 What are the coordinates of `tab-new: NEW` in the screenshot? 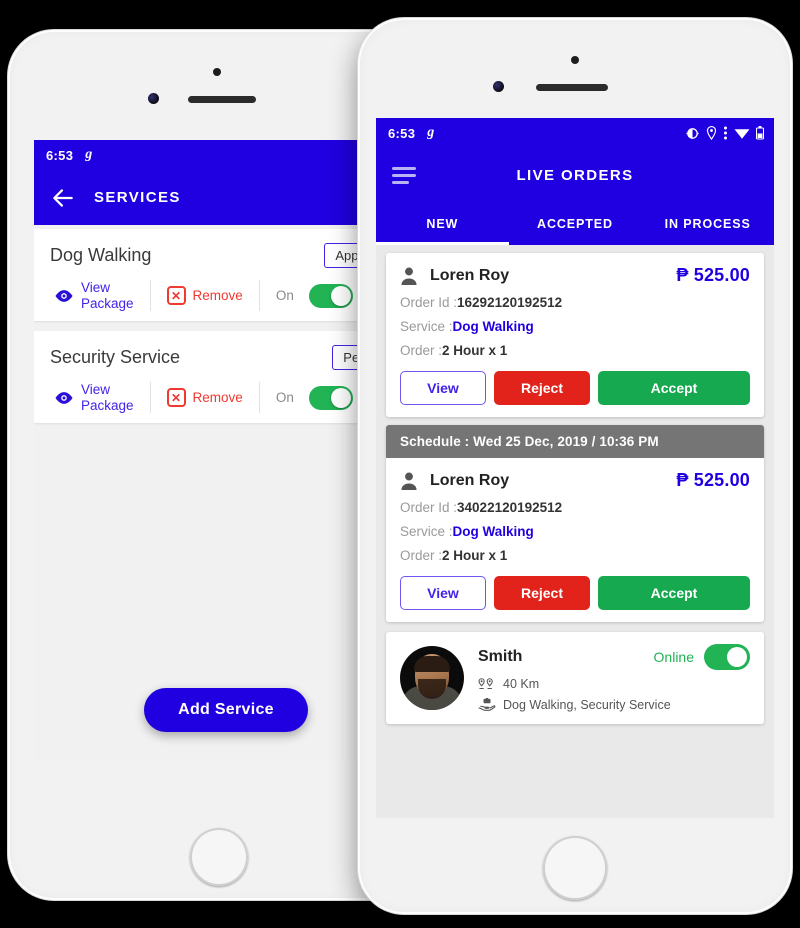 It's located at (442, 224).